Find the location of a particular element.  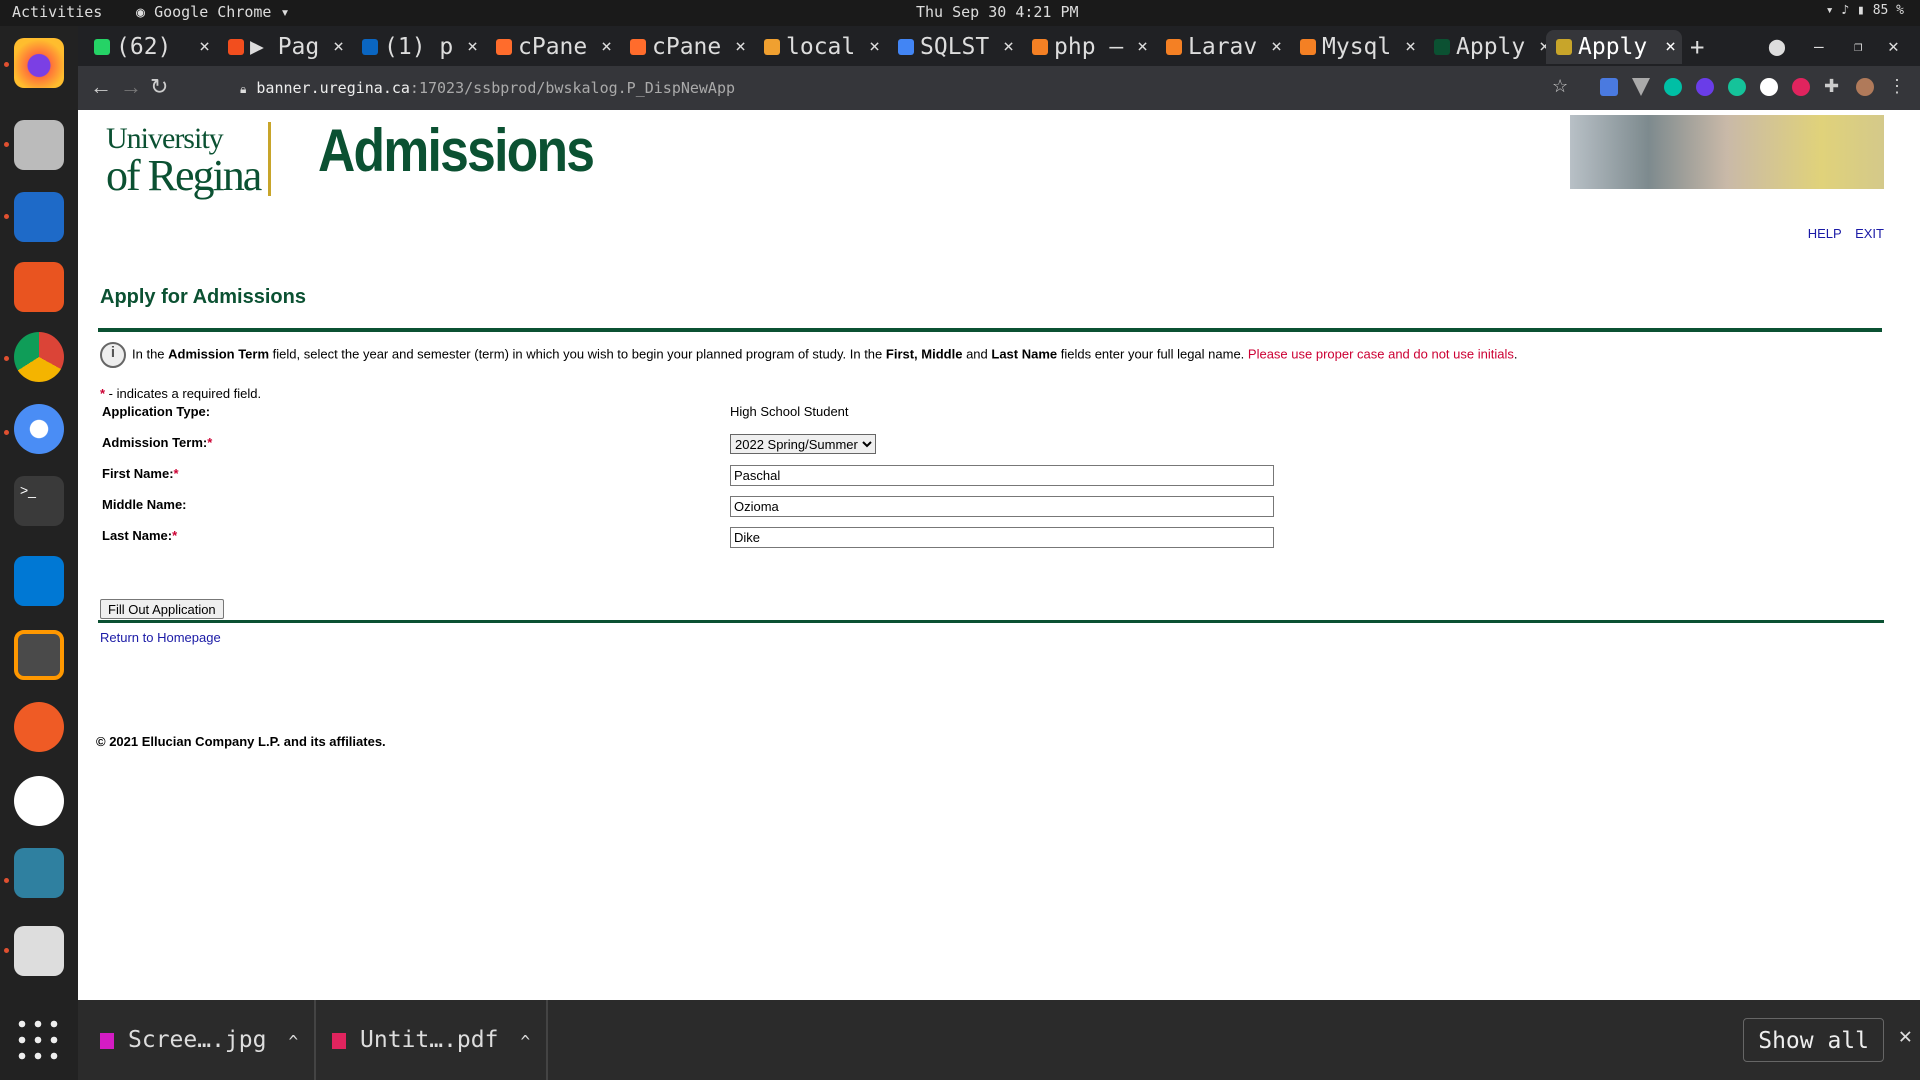

middle-name-field is located at coordinates (1002, 506).